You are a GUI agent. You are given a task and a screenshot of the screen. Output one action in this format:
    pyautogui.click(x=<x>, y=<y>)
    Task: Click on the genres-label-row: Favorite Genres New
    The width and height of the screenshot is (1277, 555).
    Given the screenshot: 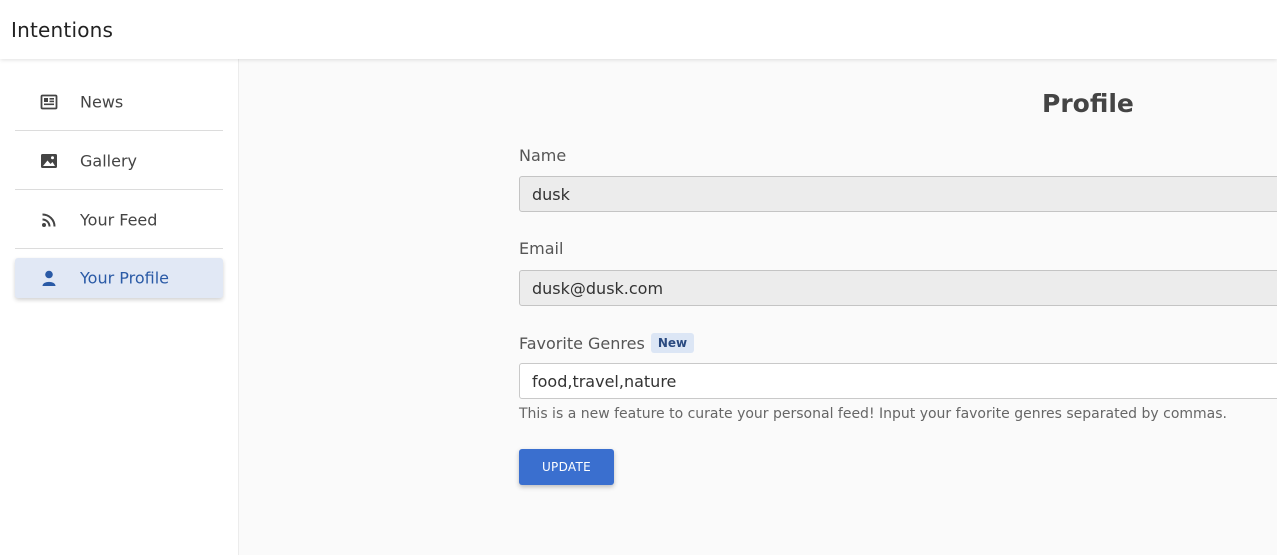 What is the action you would take?
    pyautogui.click(x=607, y=343)
    